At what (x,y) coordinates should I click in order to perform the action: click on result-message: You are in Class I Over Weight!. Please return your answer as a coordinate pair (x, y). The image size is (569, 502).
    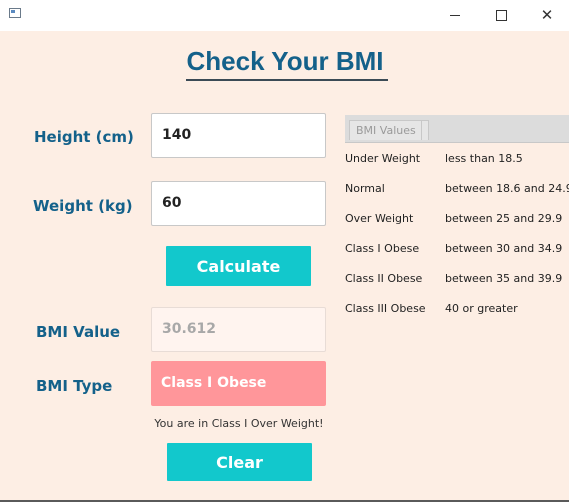
    Looking at the image, I should click on (239, 423).